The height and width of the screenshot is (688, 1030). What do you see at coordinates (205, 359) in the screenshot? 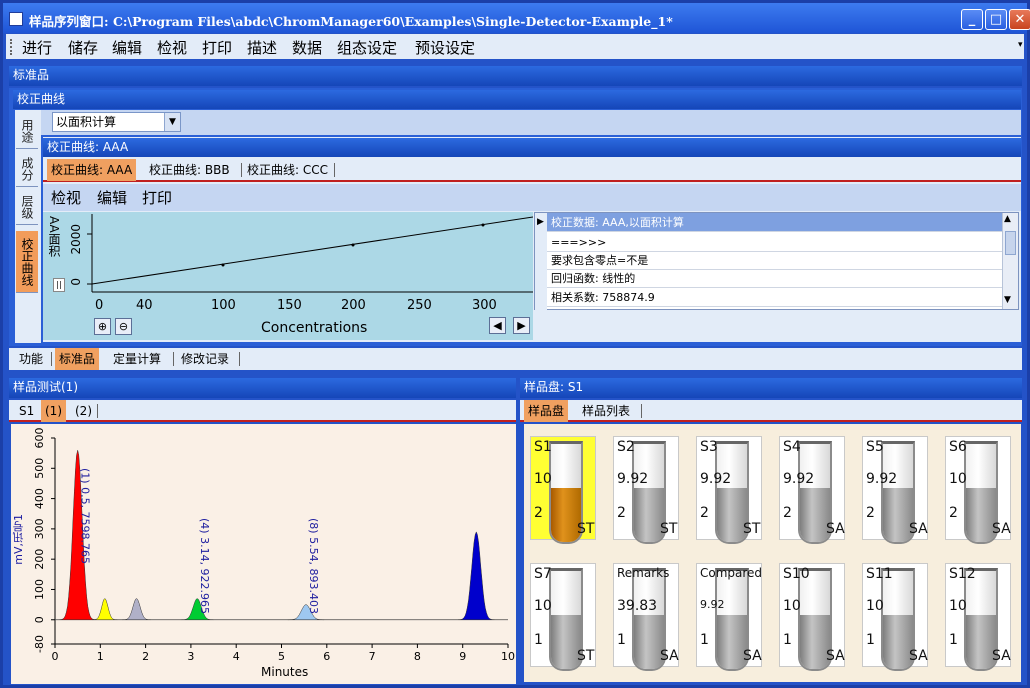
I see `tab-revision-log: 修改记录` at bounding box center [205, 359].